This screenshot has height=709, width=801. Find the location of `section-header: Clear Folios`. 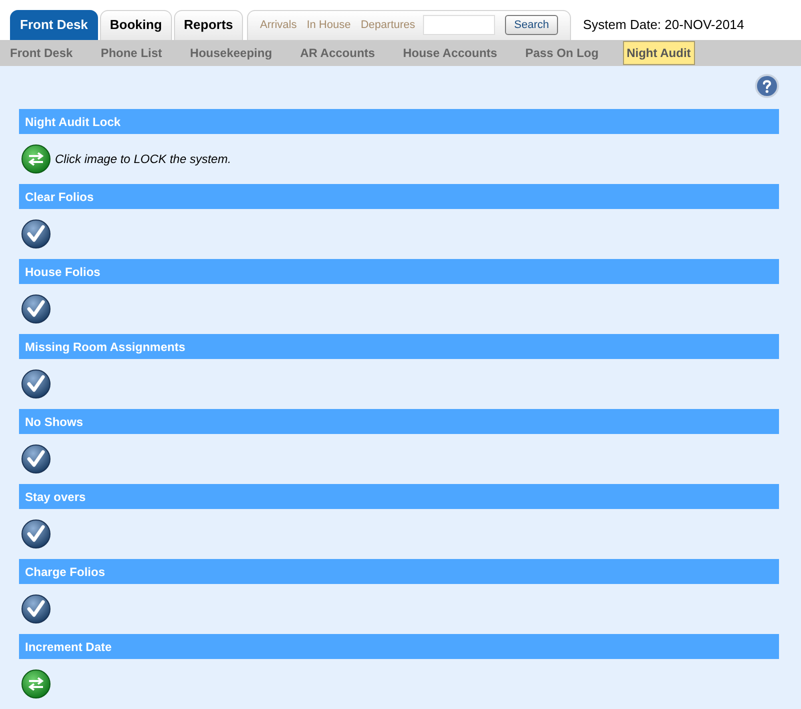

section-header: Clear Folios is located at coordinates (399, 196).